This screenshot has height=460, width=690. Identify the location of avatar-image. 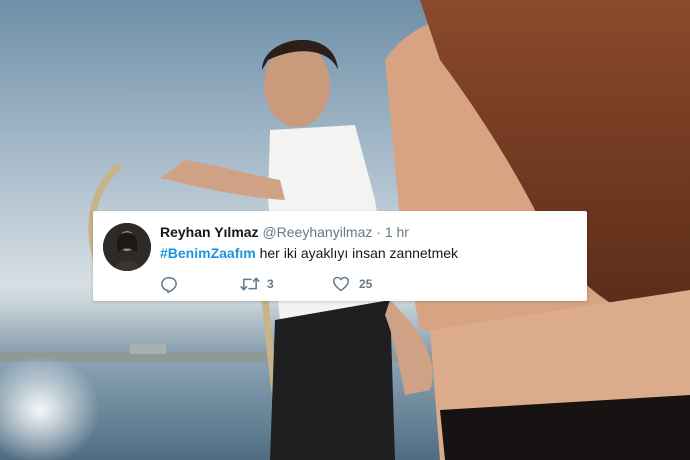
(127, 247).